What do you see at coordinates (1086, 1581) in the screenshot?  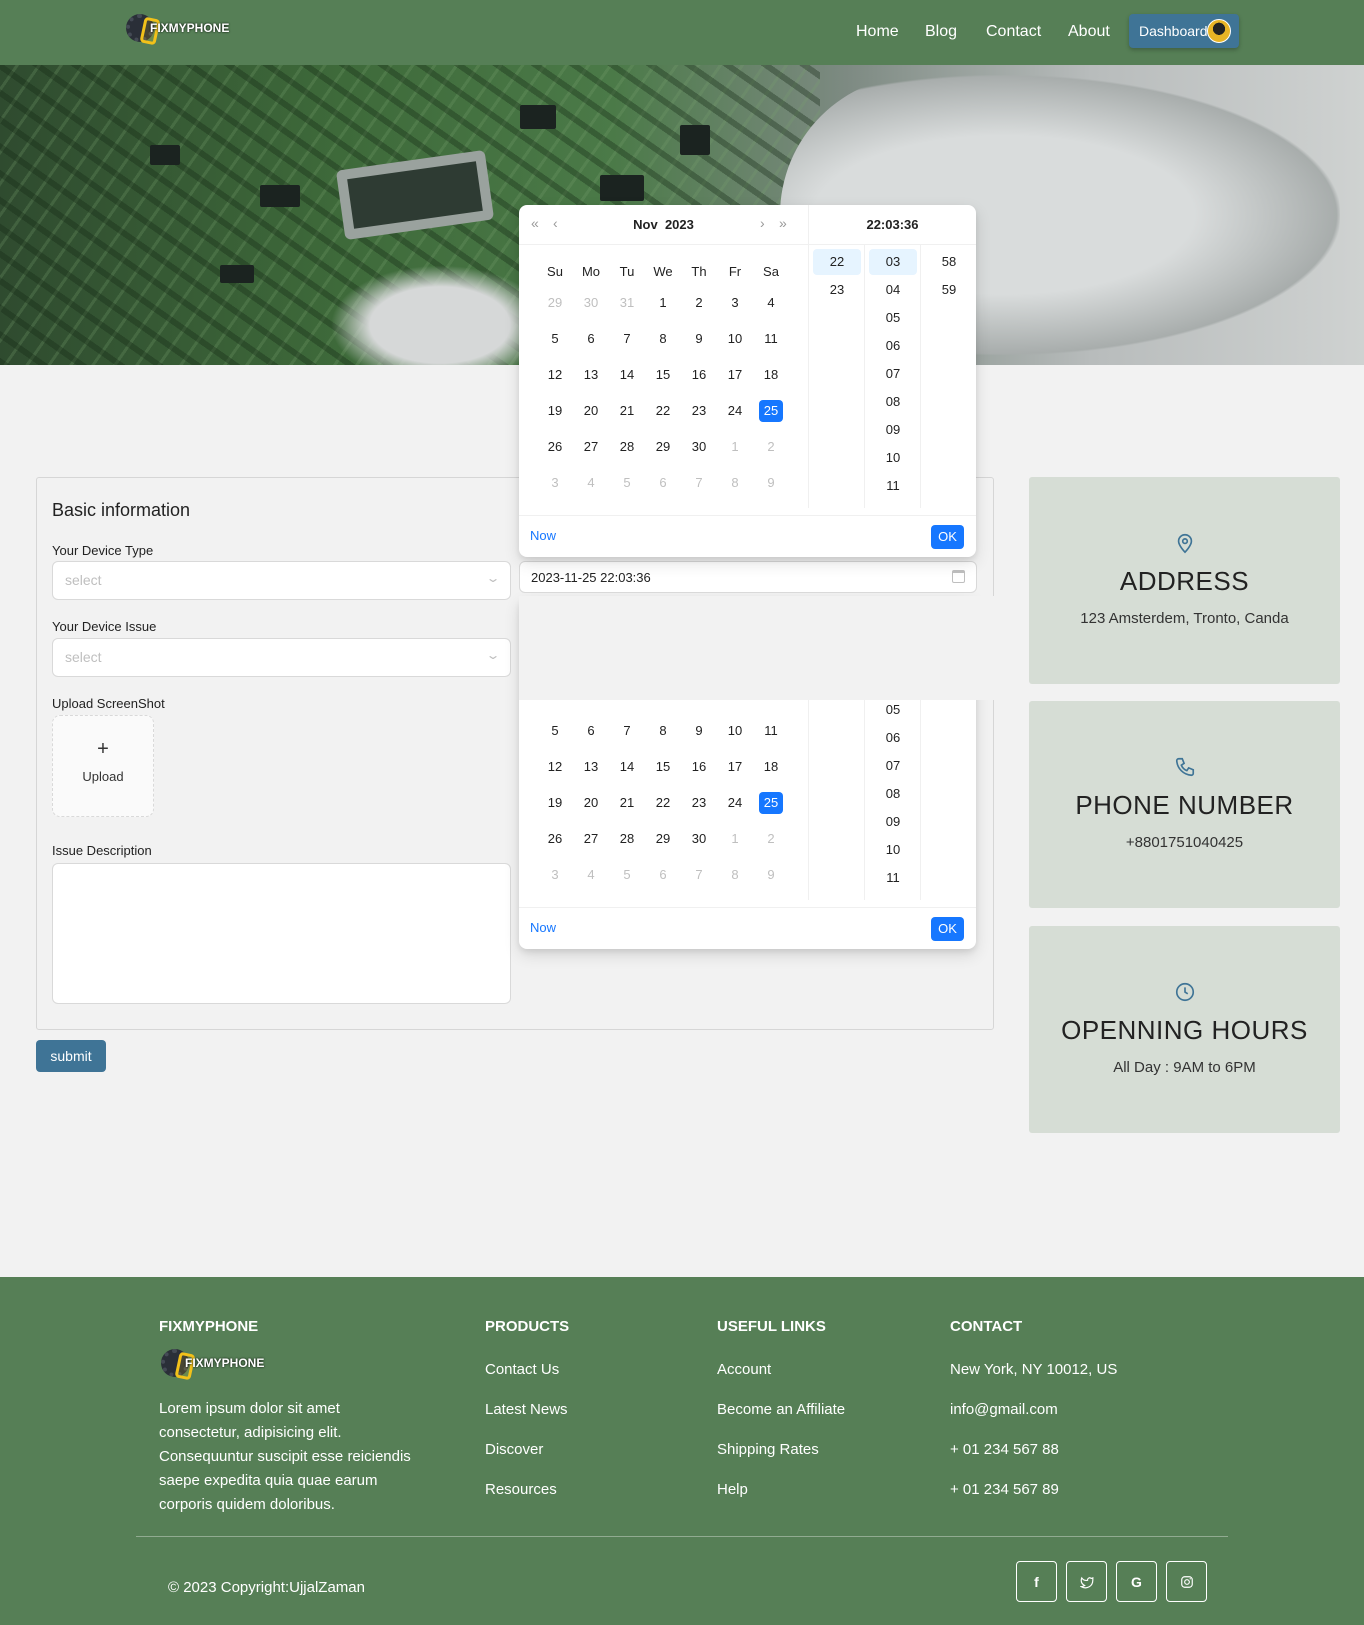 I see `twitter-icon` at bounding box center [1086, 1581].